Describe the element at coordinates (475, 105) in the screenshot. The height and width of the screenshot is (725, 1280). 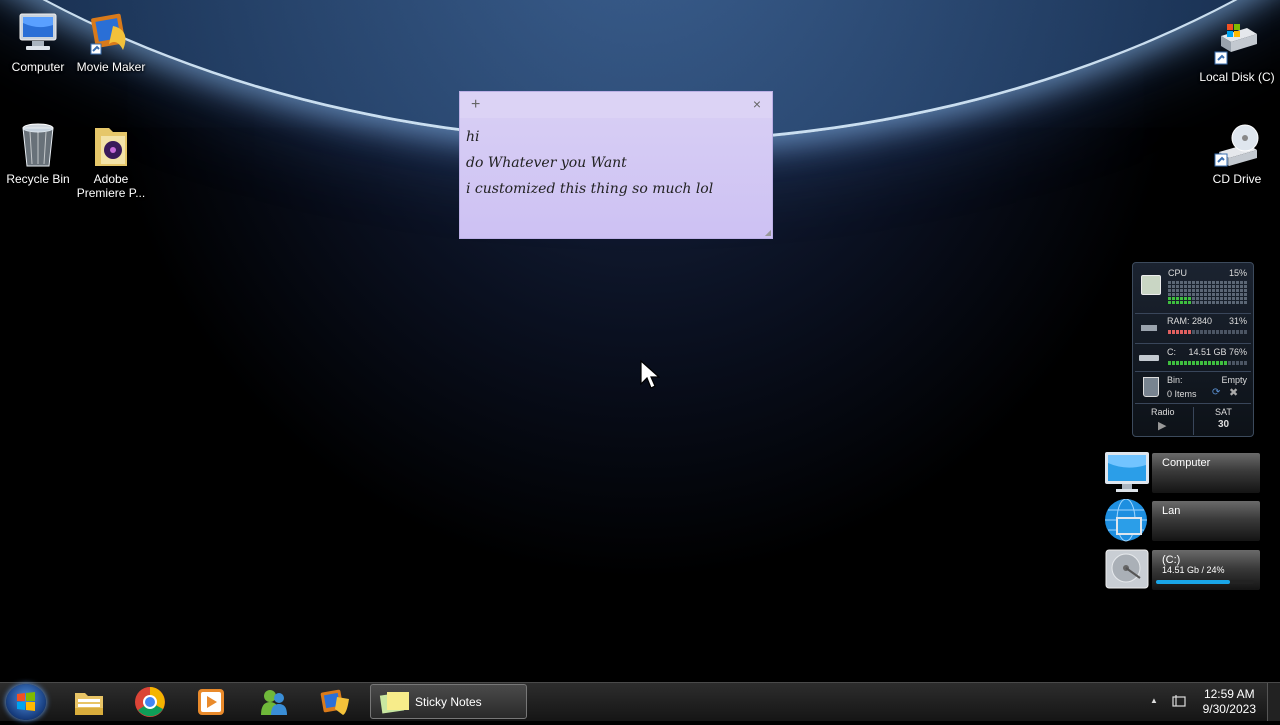
I see `add-note-button: +` at that location.